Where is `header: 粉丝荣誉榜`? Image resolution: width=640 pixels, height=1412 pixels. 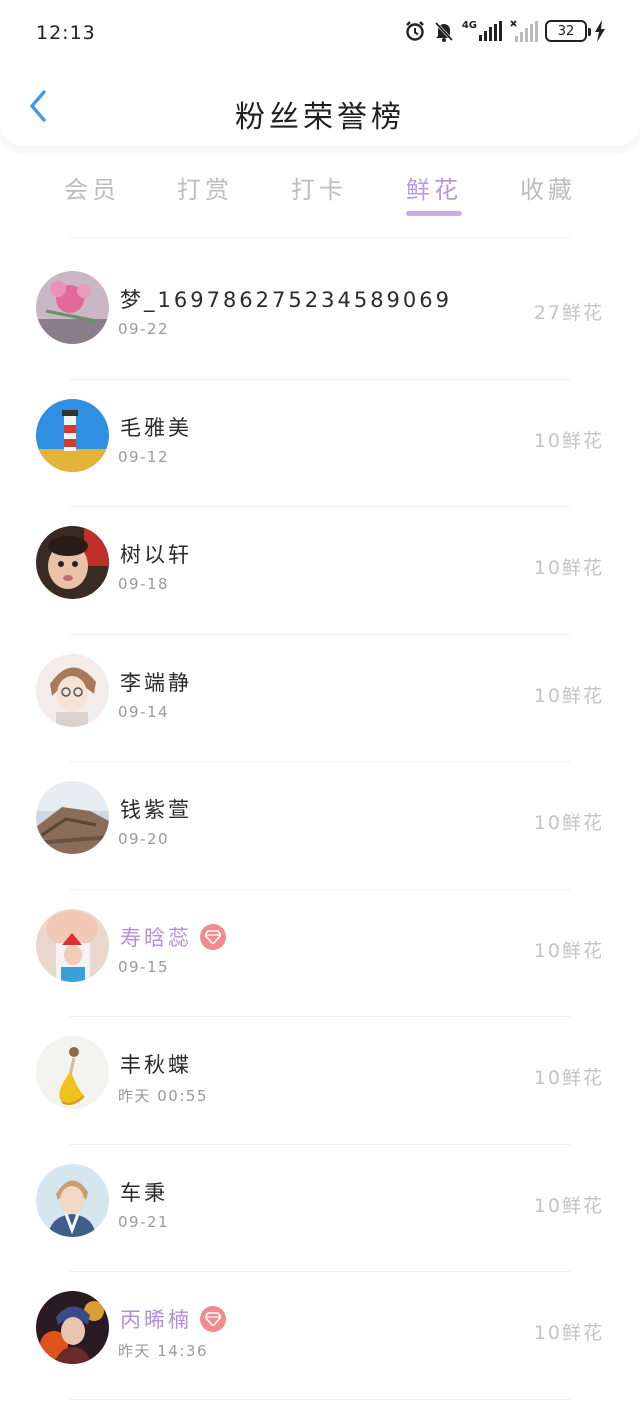
header: 粉丝荣誉榜 is located at coordinates (320, 106).